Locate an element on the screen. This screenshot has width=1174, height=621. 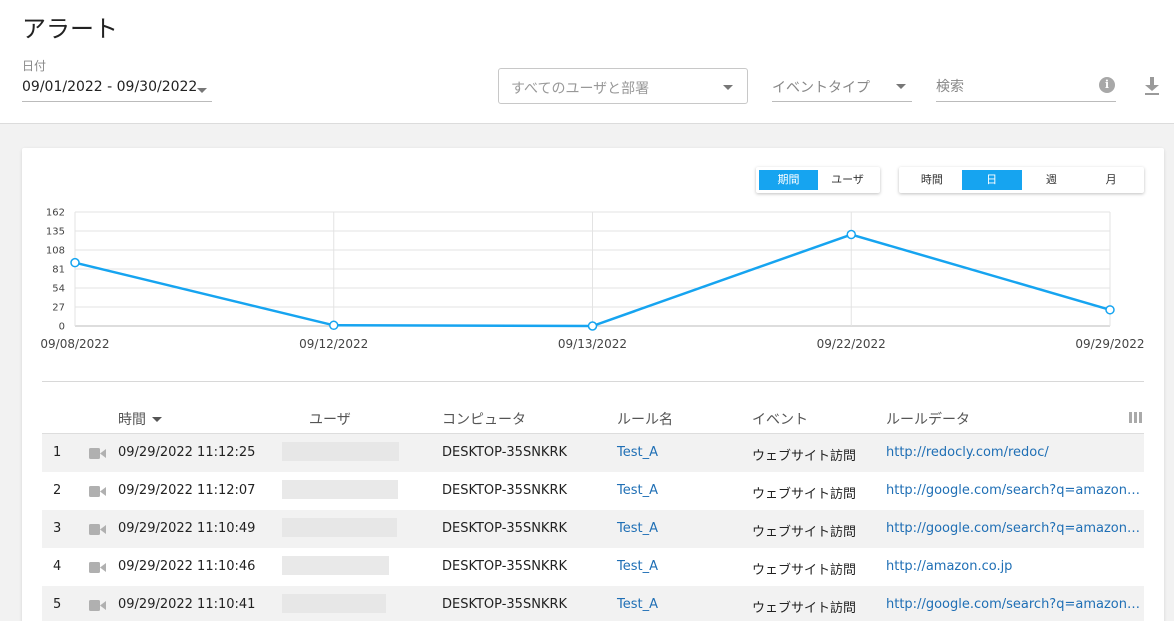
x-tick-label: 09/22/2022 is located at coordinates (851, 344).